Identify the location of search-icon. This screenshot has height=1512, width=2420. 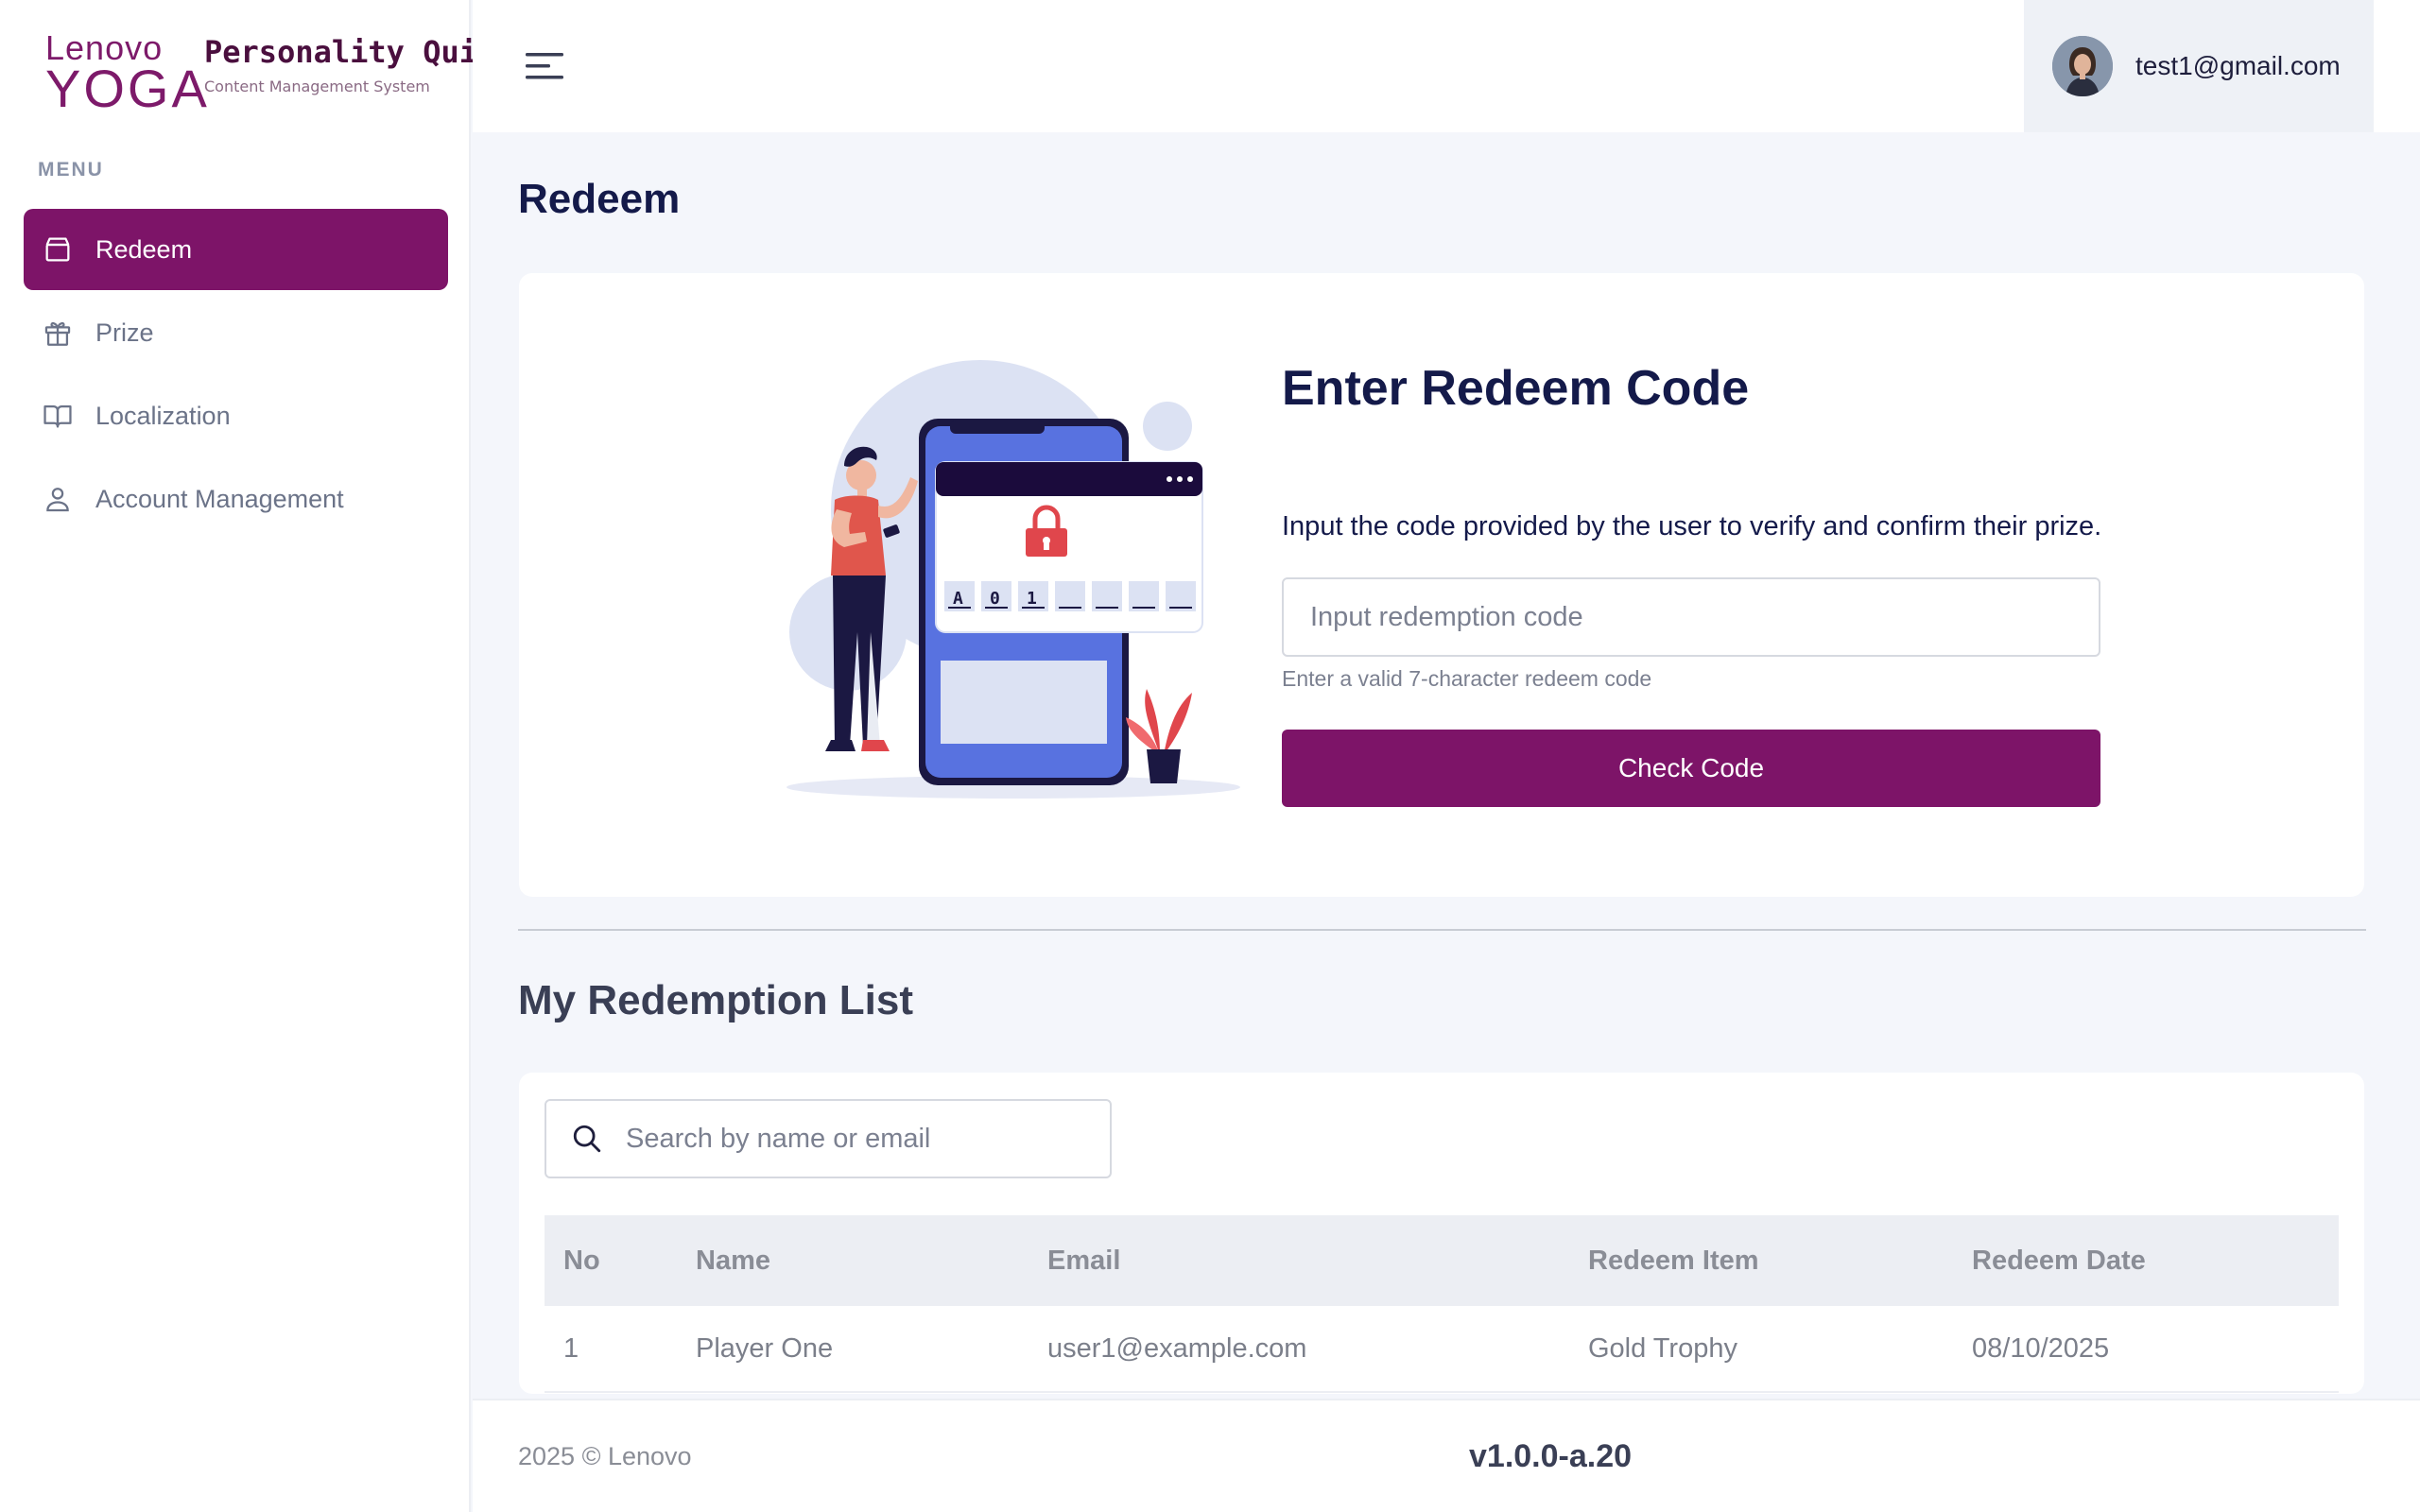
(587, 1139).